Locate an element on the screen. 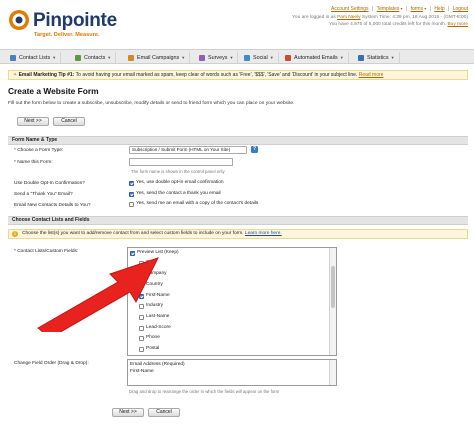 The image size is (474, 432). help-link: Help is located at coordinates (439, 9).